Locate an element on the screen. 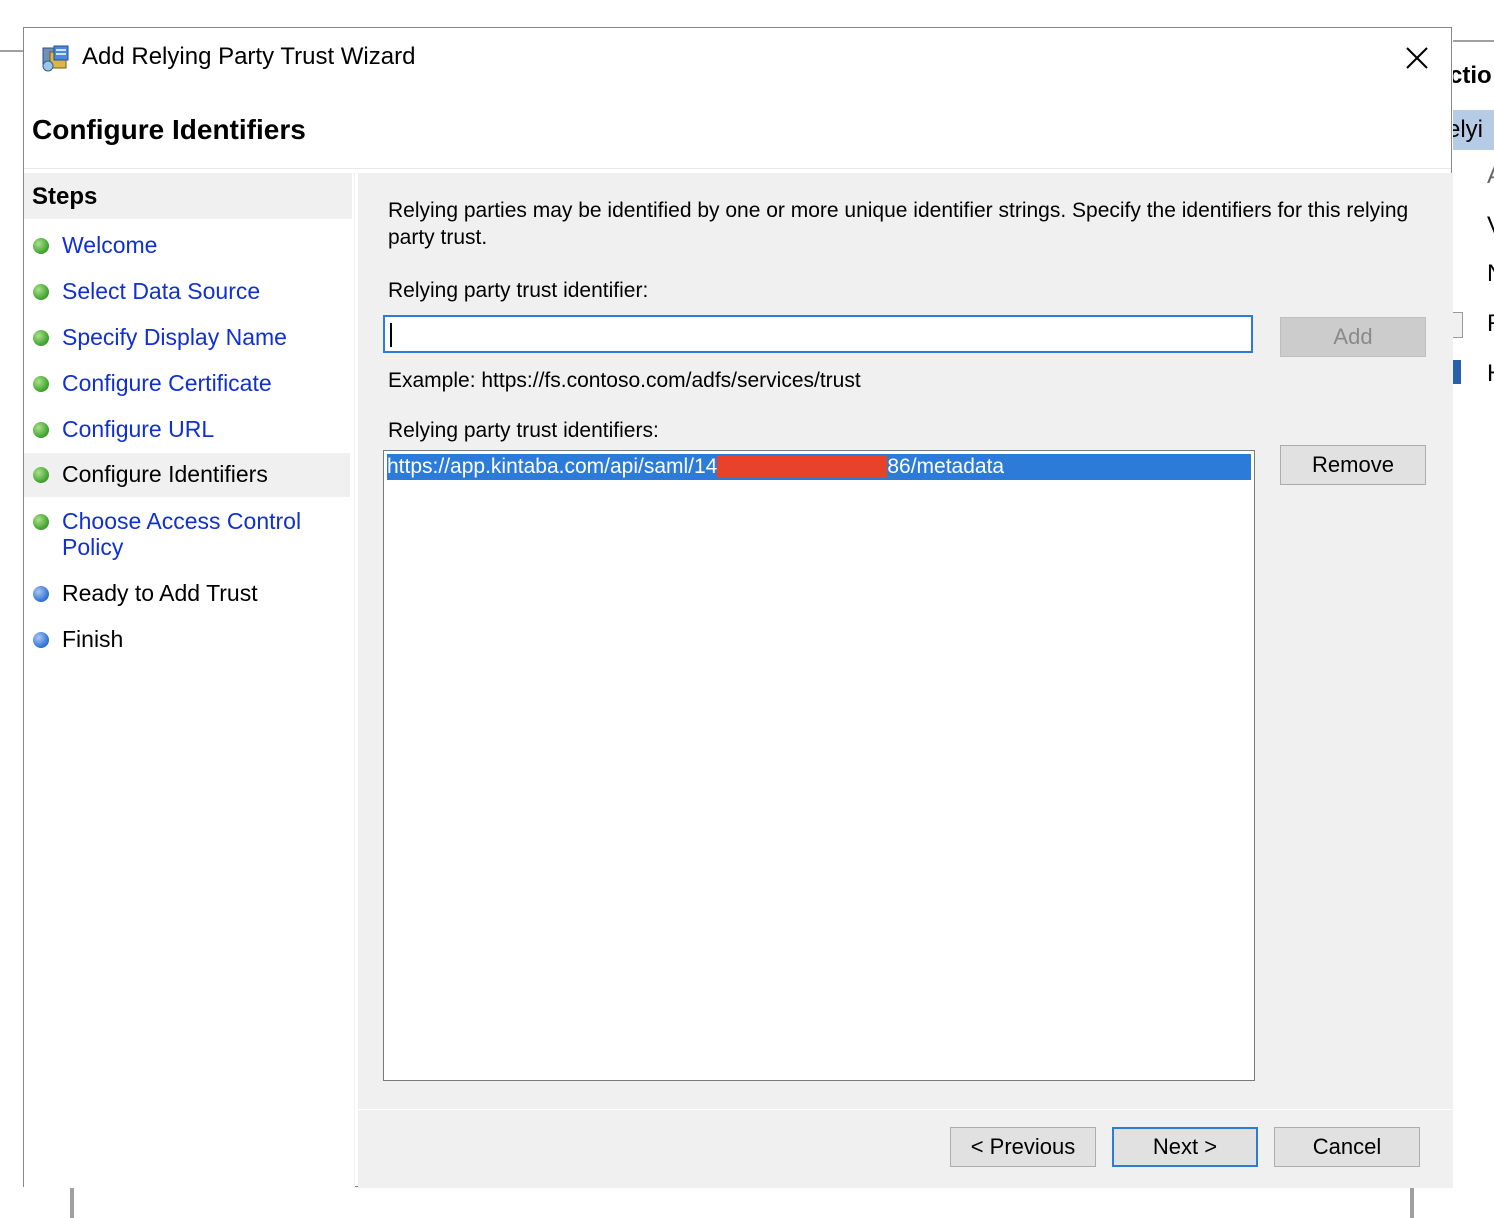 The height and width of the screenshot is (1218, 1494). step-configure-identifiers: Configure Identifiers is located at coordinates (187, 475).